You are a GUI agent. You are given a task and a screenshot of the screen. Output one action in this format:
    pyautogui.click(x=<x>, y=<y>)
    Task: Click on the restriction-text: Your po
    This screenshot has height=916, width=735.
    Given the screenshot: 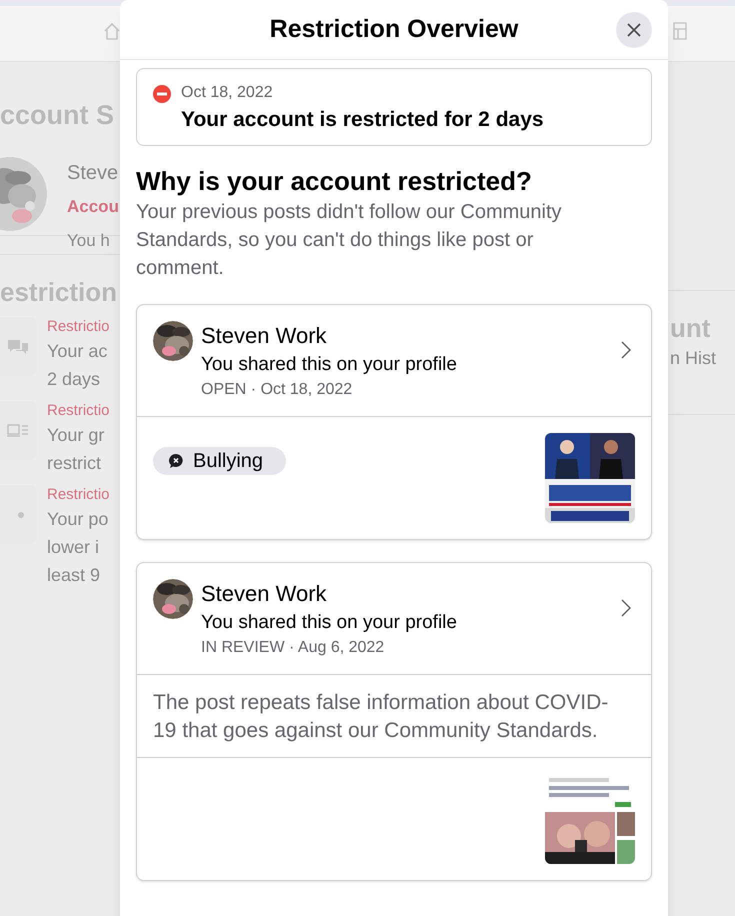 What is the action you would take?
    pyautogui.click(x=78, y=519)
    